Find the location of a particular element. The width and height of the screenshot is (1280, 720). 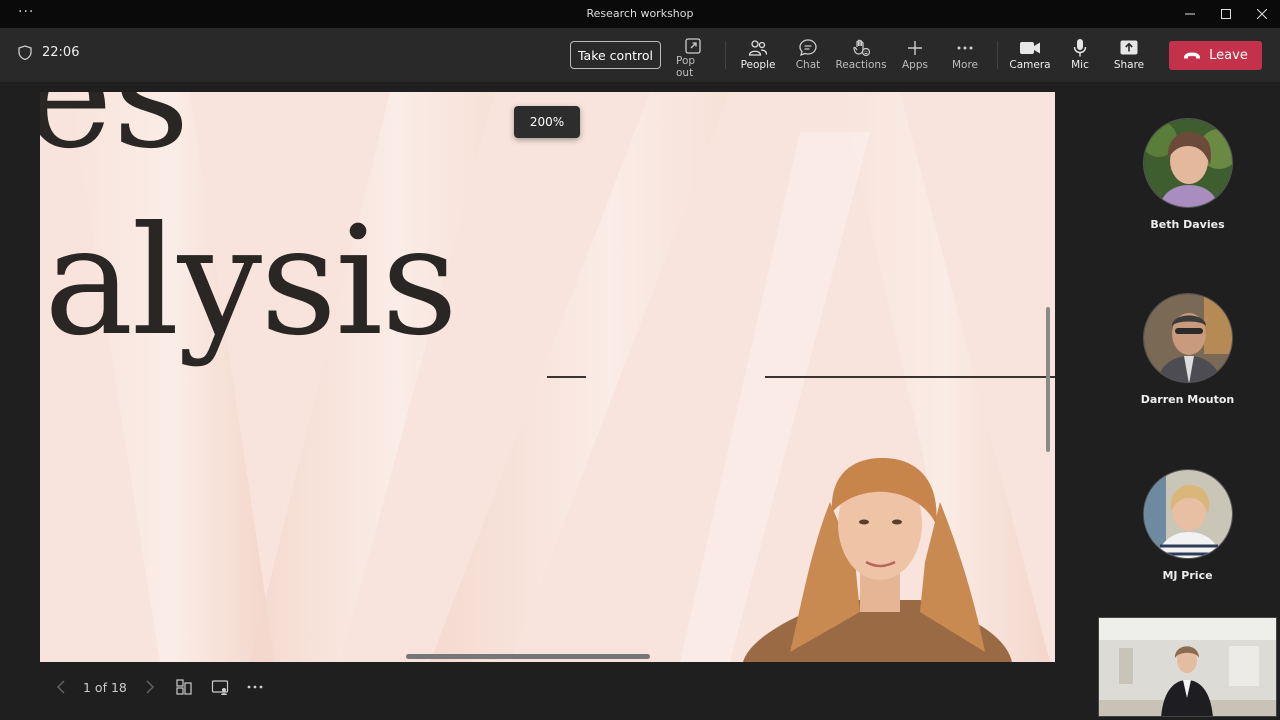

pop-out-button: Pop out is located at coordinates (693, 58).